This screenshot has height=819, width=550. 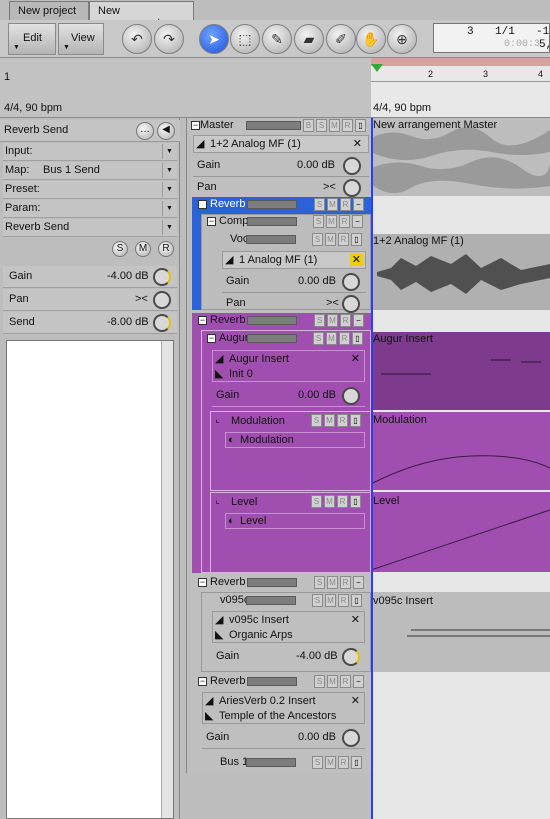 I want to click on collapse-left-icon: ◀, so click(x=166, y=131).